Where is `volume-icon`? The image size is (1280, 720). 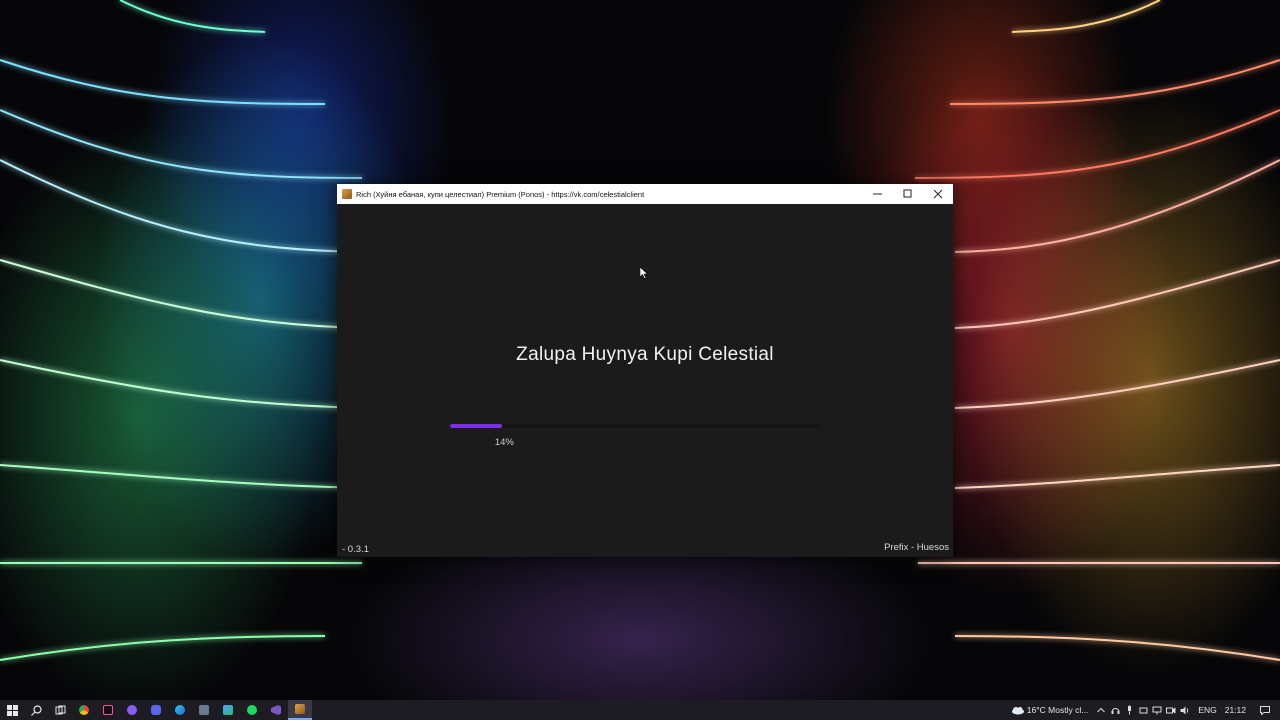
volume-icon is located at coordinates (1185, 710).